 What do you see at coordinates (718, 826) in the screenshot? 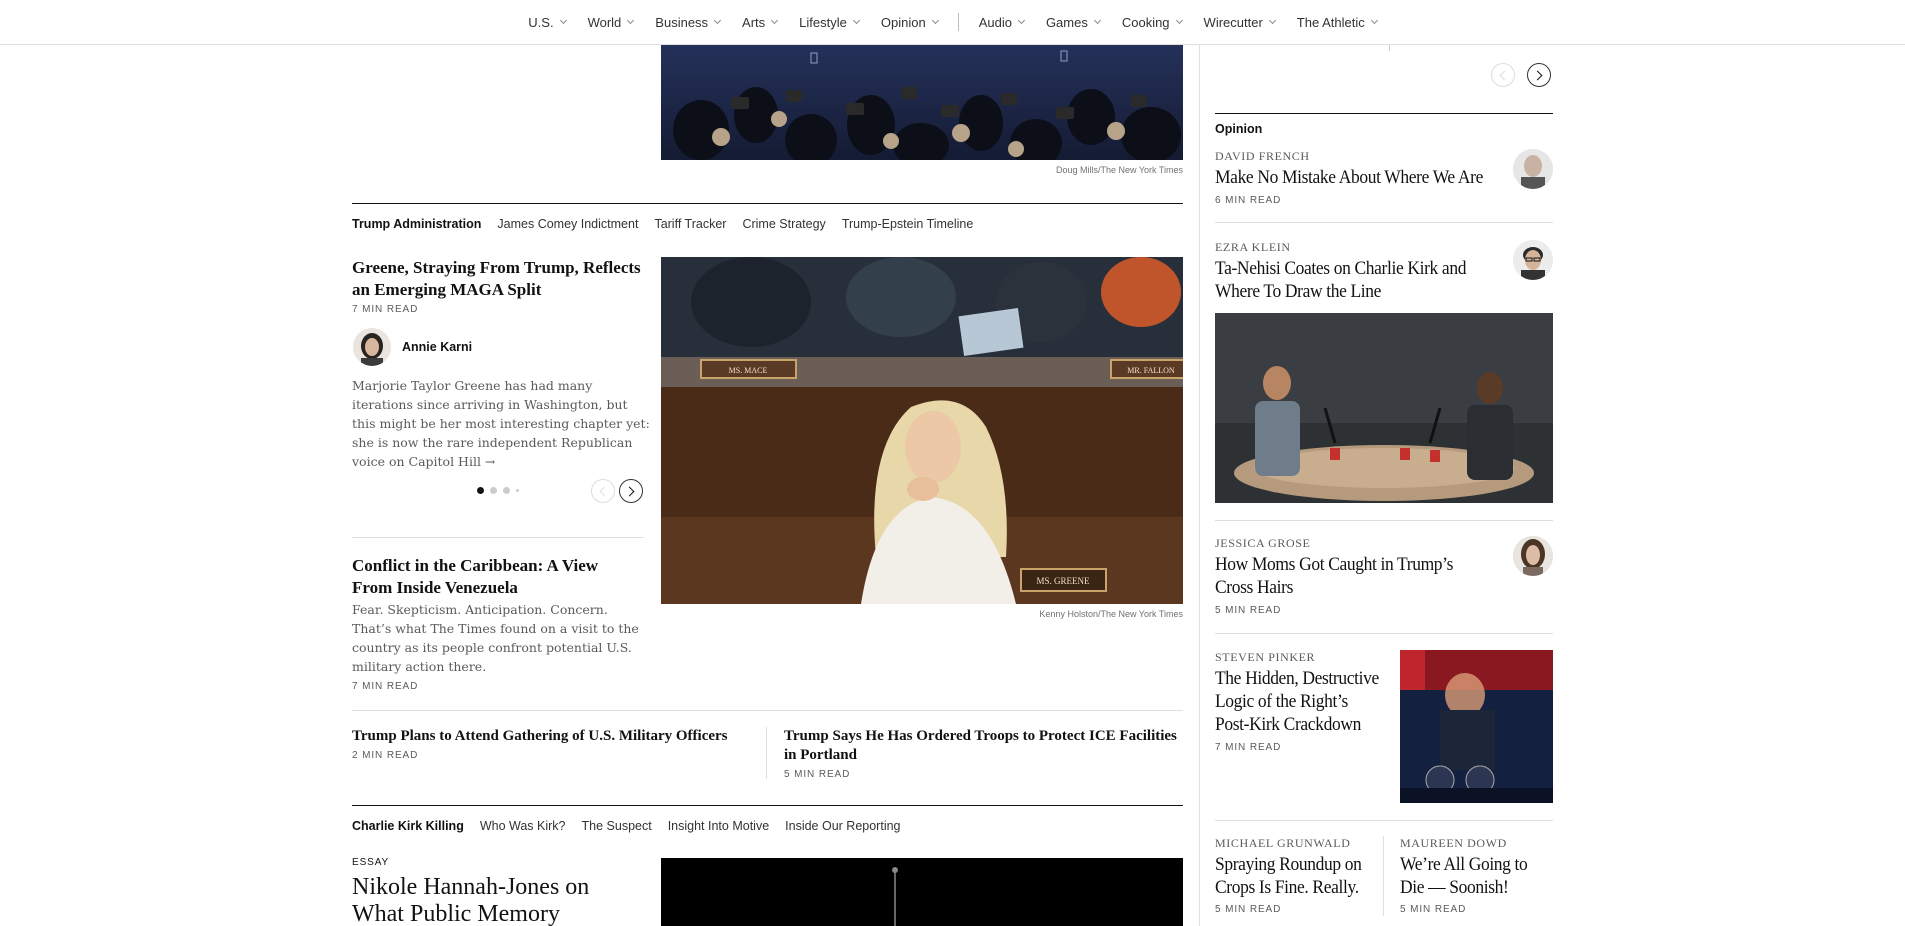
I see `subnav-link: Insight Into Motive` at bounding box center [718, 826].